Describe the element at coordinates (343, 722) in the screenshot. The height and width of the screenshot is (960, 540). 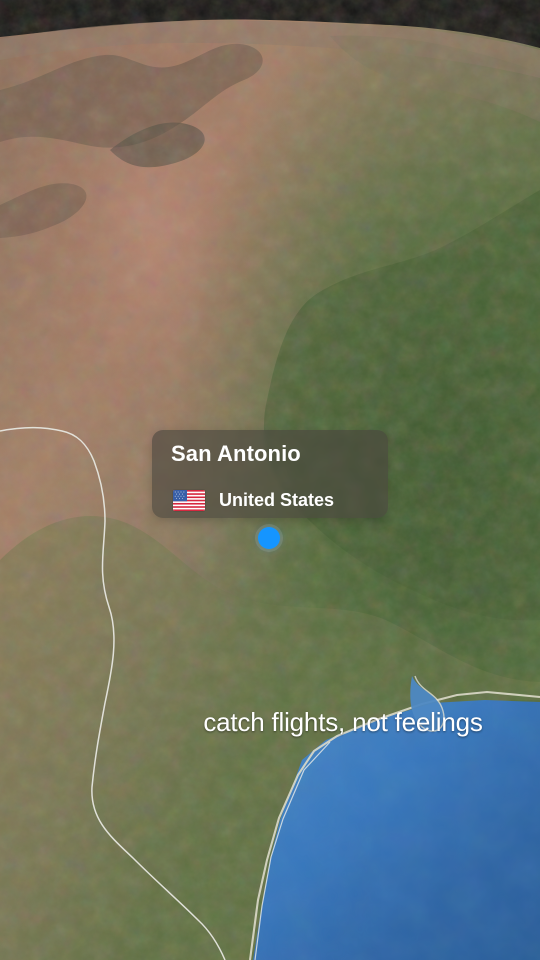
I see `video-caption: catch flights, not feelings` at that location.